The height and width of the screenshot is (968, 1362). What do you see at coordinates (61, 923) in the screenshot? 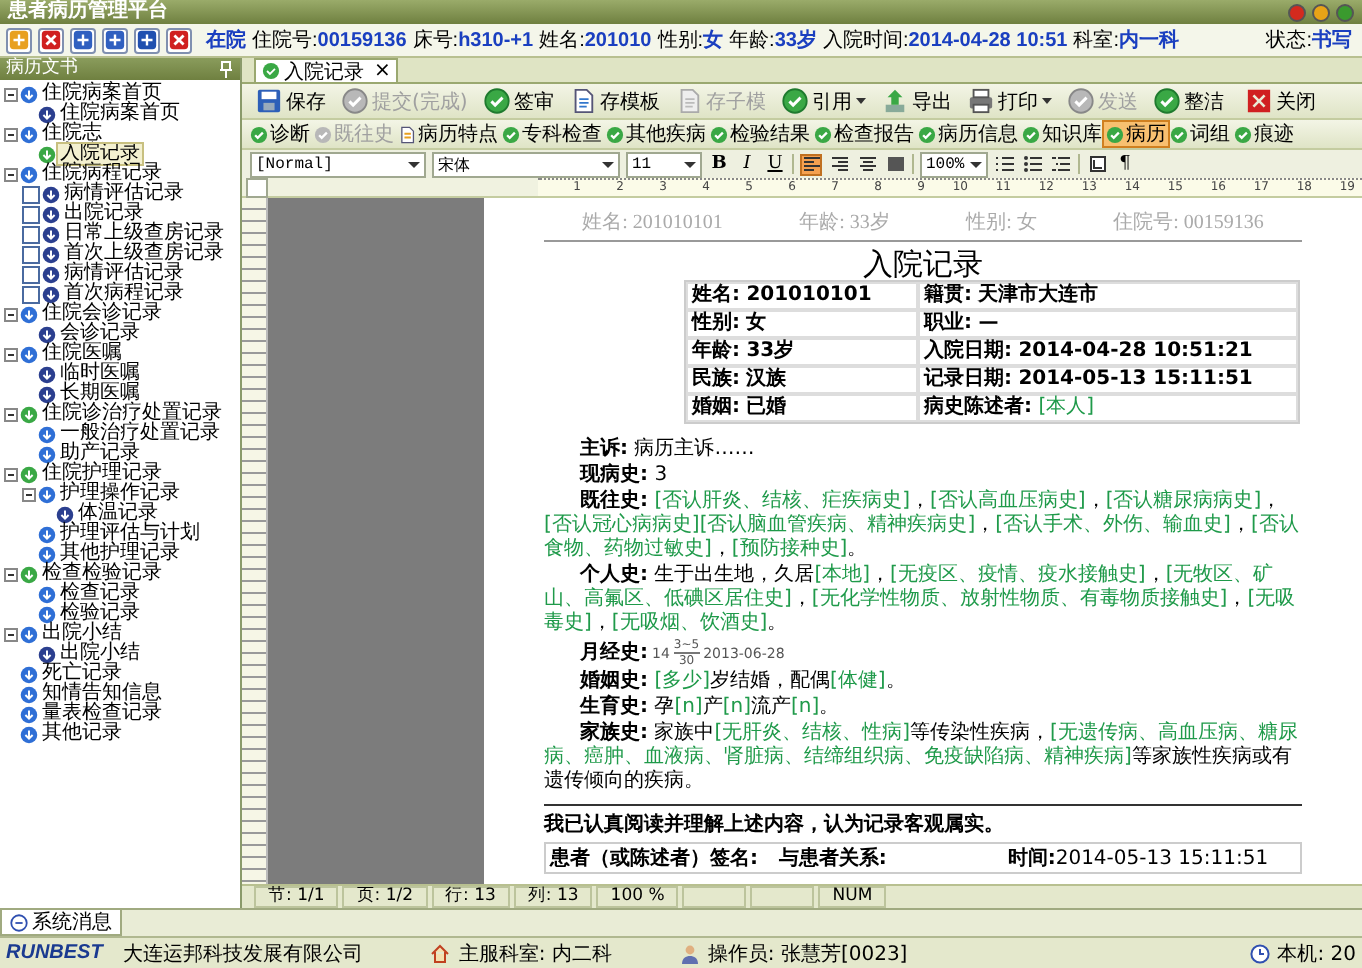
I see `message-tab: 系统消息` at bounding box center [61, 923].